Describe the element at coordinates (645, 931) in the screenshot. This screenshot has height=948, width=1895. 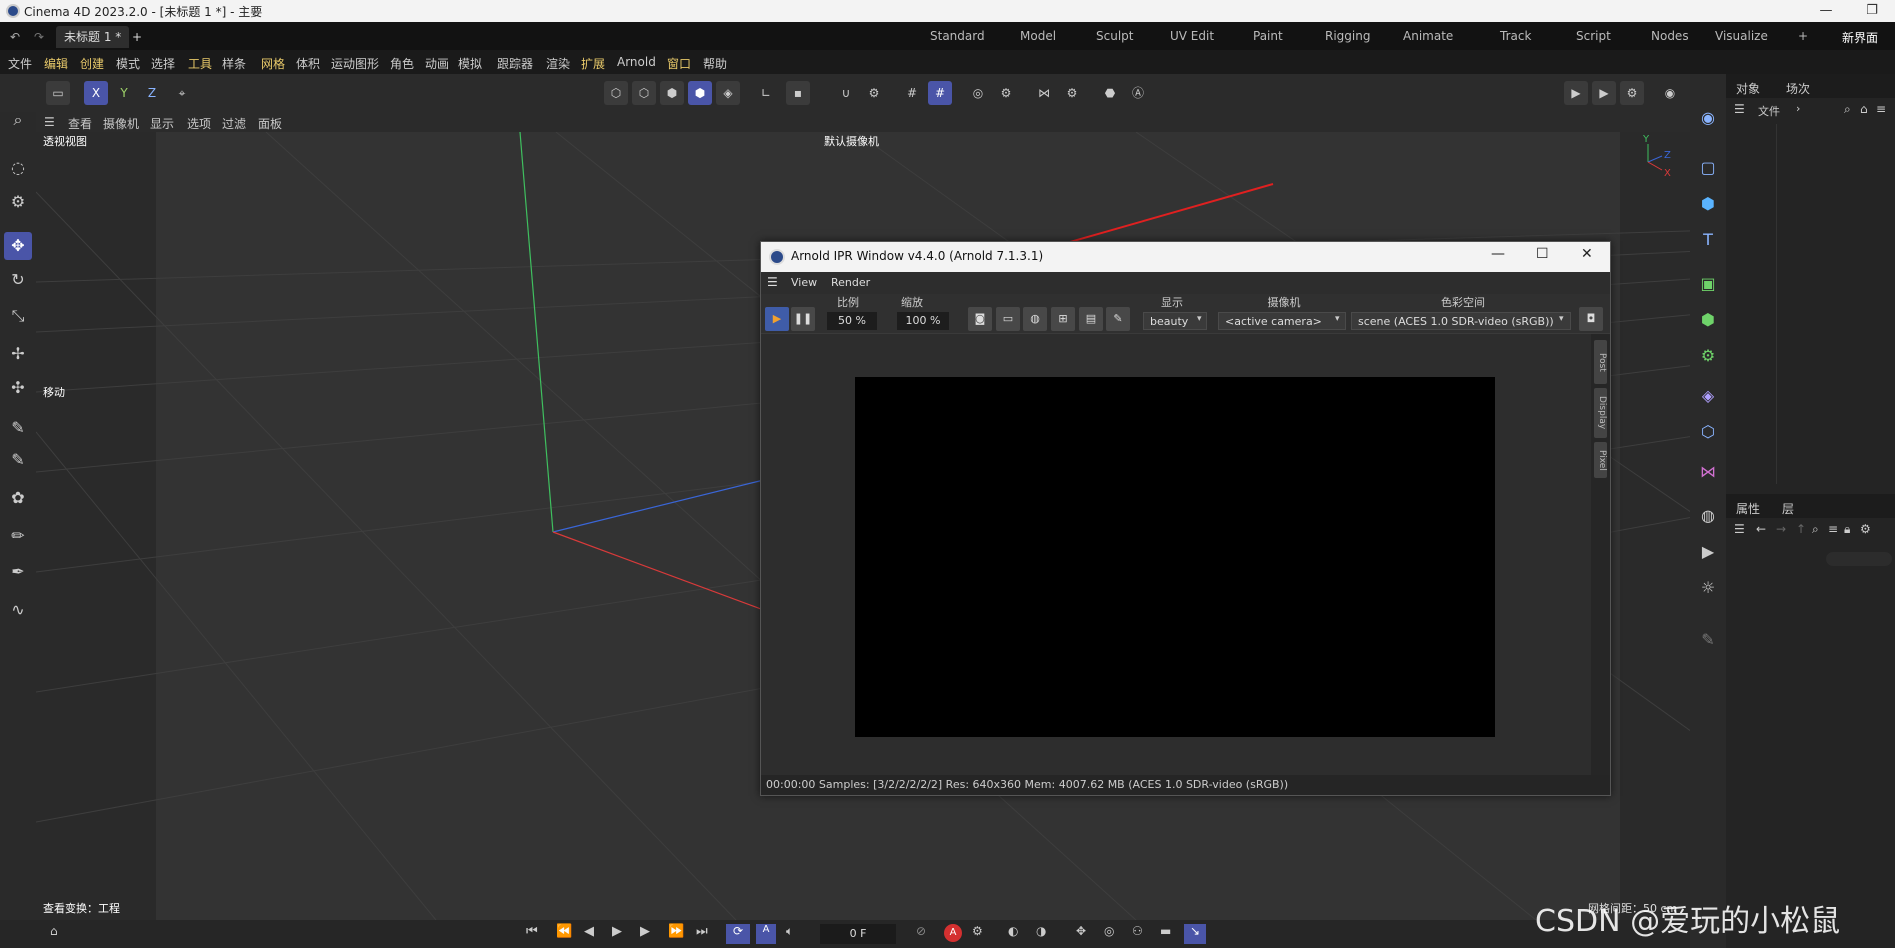
I see `next-frame-icon: ▶` at that location.